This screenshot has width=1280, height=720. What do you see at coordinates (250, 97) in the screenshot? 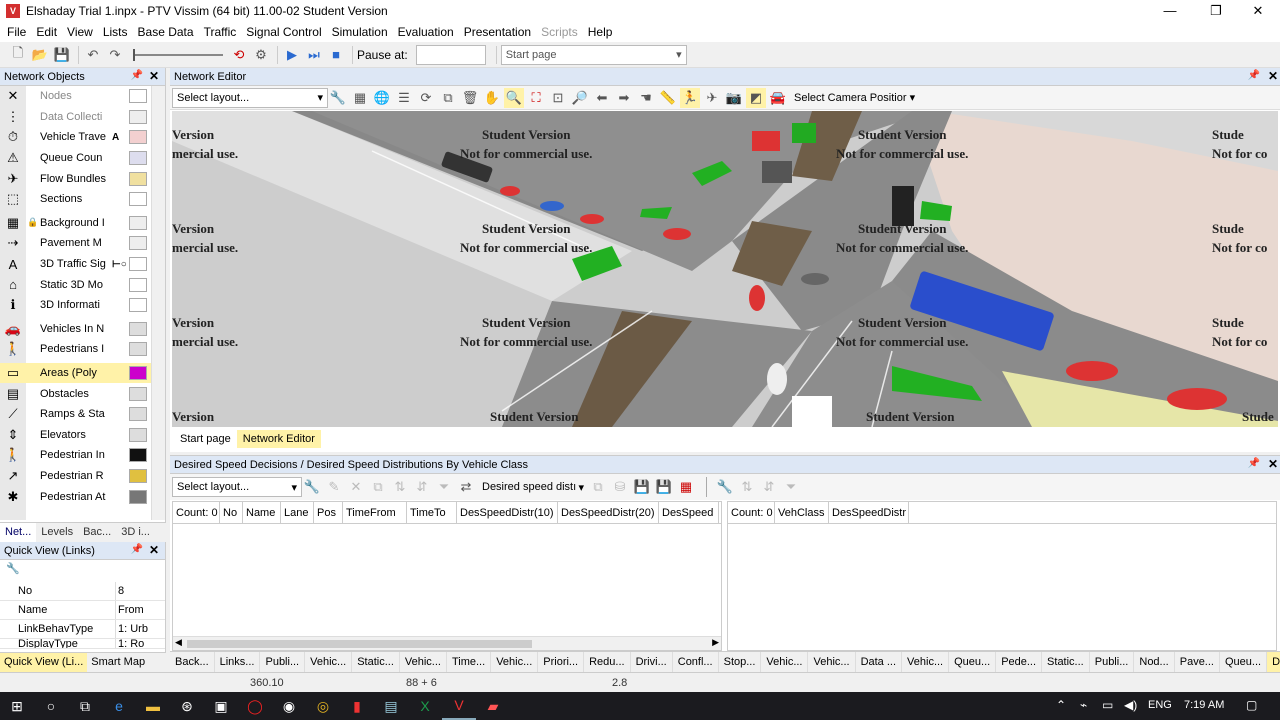
I see `layout-select: Select layout... ▾` at bounding box center [250, 97].